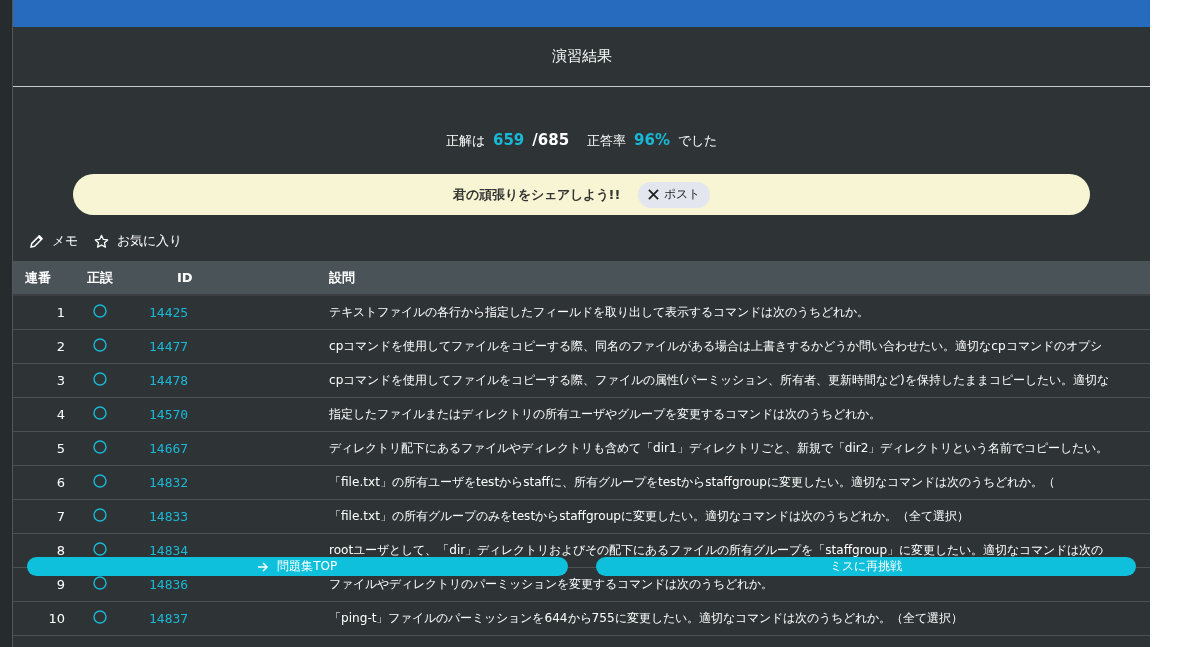 The height and width of the screenshot is (647, 1200). Describe the element at coordinates (674, 194) in the screenshot. I see `post-button: ポスト` at that location.